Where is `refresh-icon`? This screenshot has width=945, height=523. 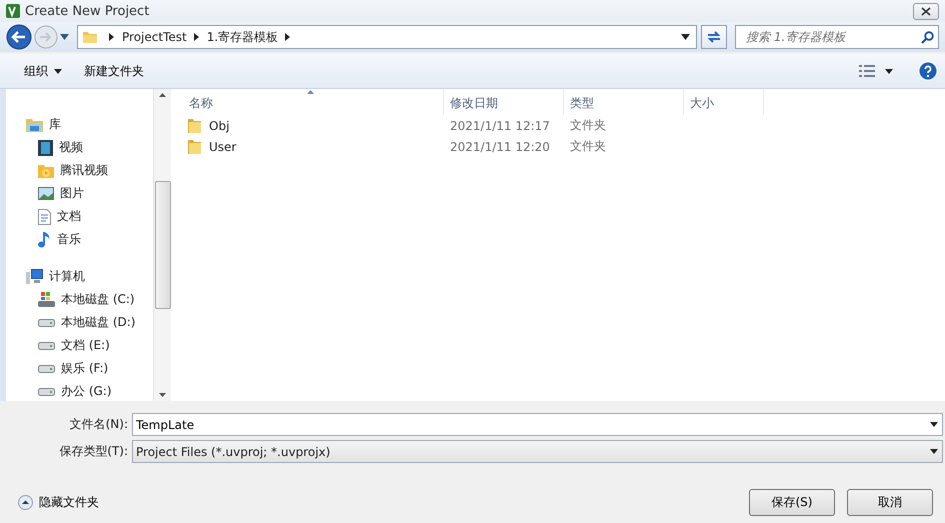
refresh-icon is located at coordinates (714, 37).